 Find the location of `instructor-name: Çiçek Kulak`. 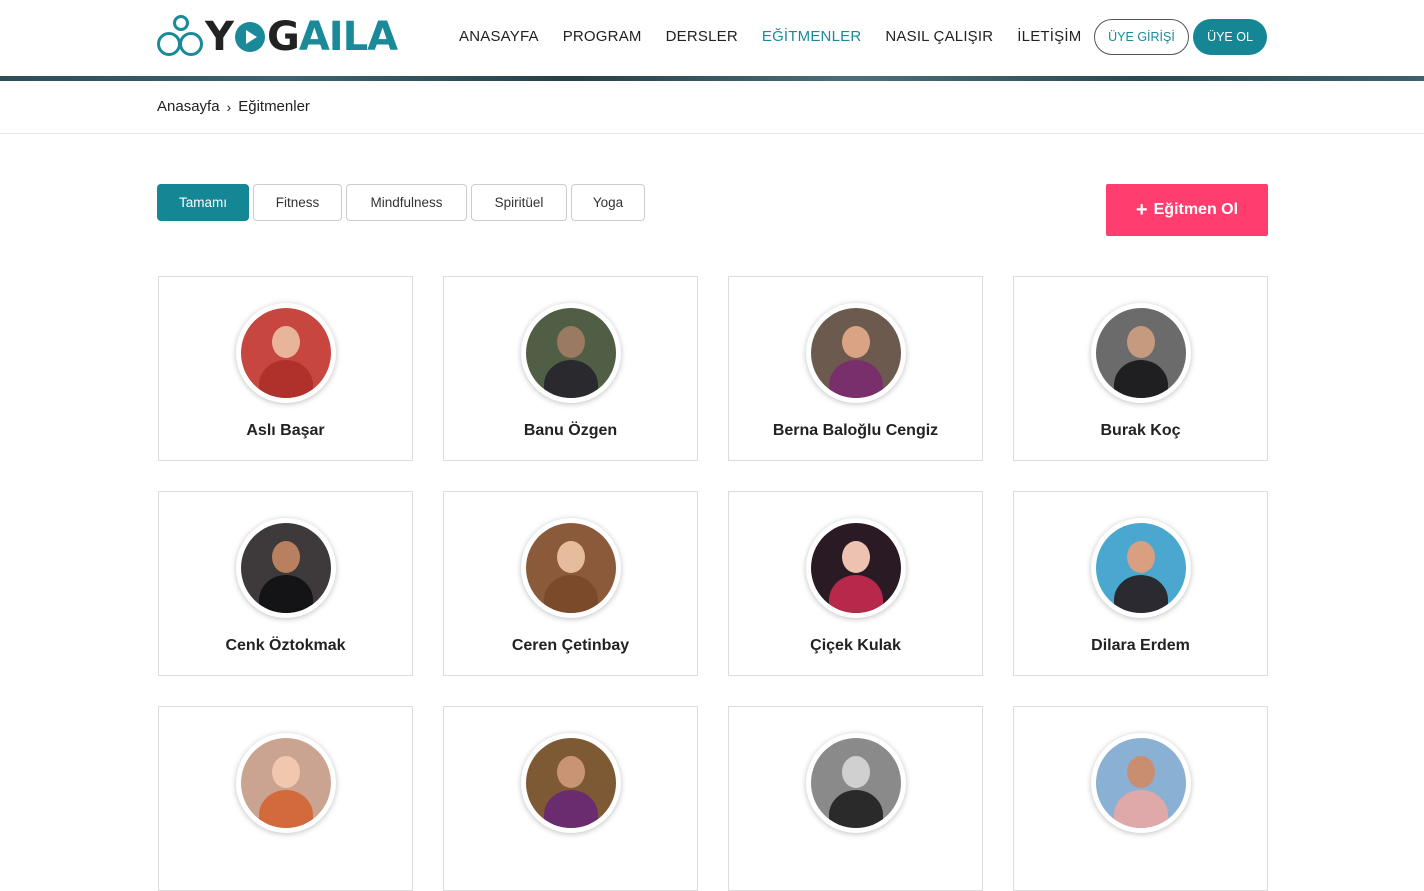

instructor-name: Çiçek Kulak is located at coordinates (855, 646).